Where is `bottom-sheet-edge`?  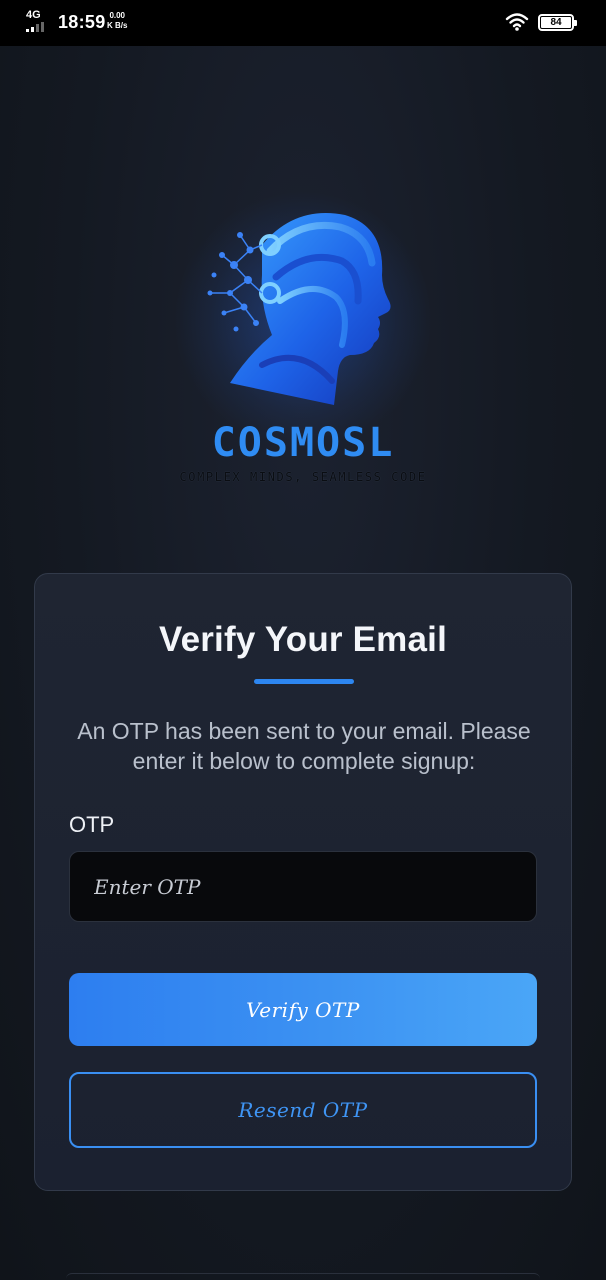
bottom-sheet-edge is located at coordinates (303, 1276).